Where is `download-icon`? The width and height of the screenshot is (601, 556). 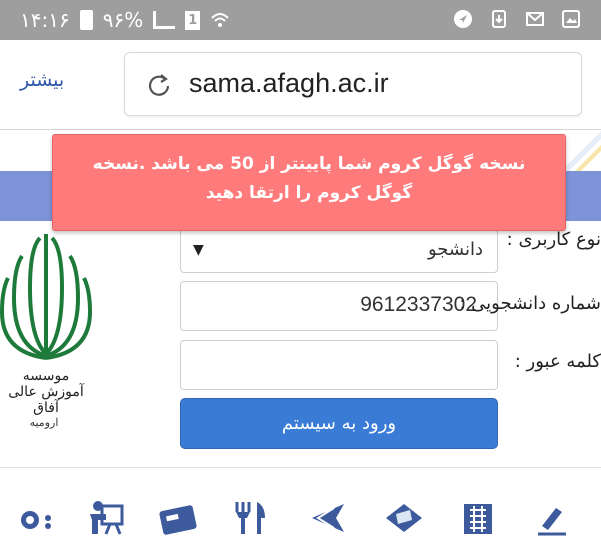 download-icon is located at coordinates (499, 19).